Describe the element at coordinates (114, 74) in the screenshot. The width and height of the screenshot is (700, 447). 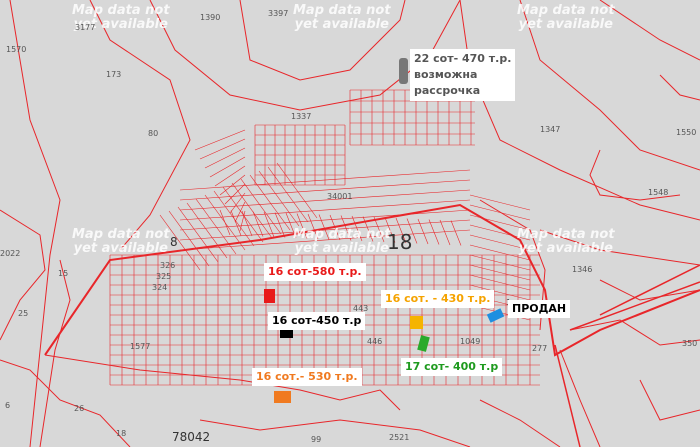
I see `lot-number: 173` at that location.